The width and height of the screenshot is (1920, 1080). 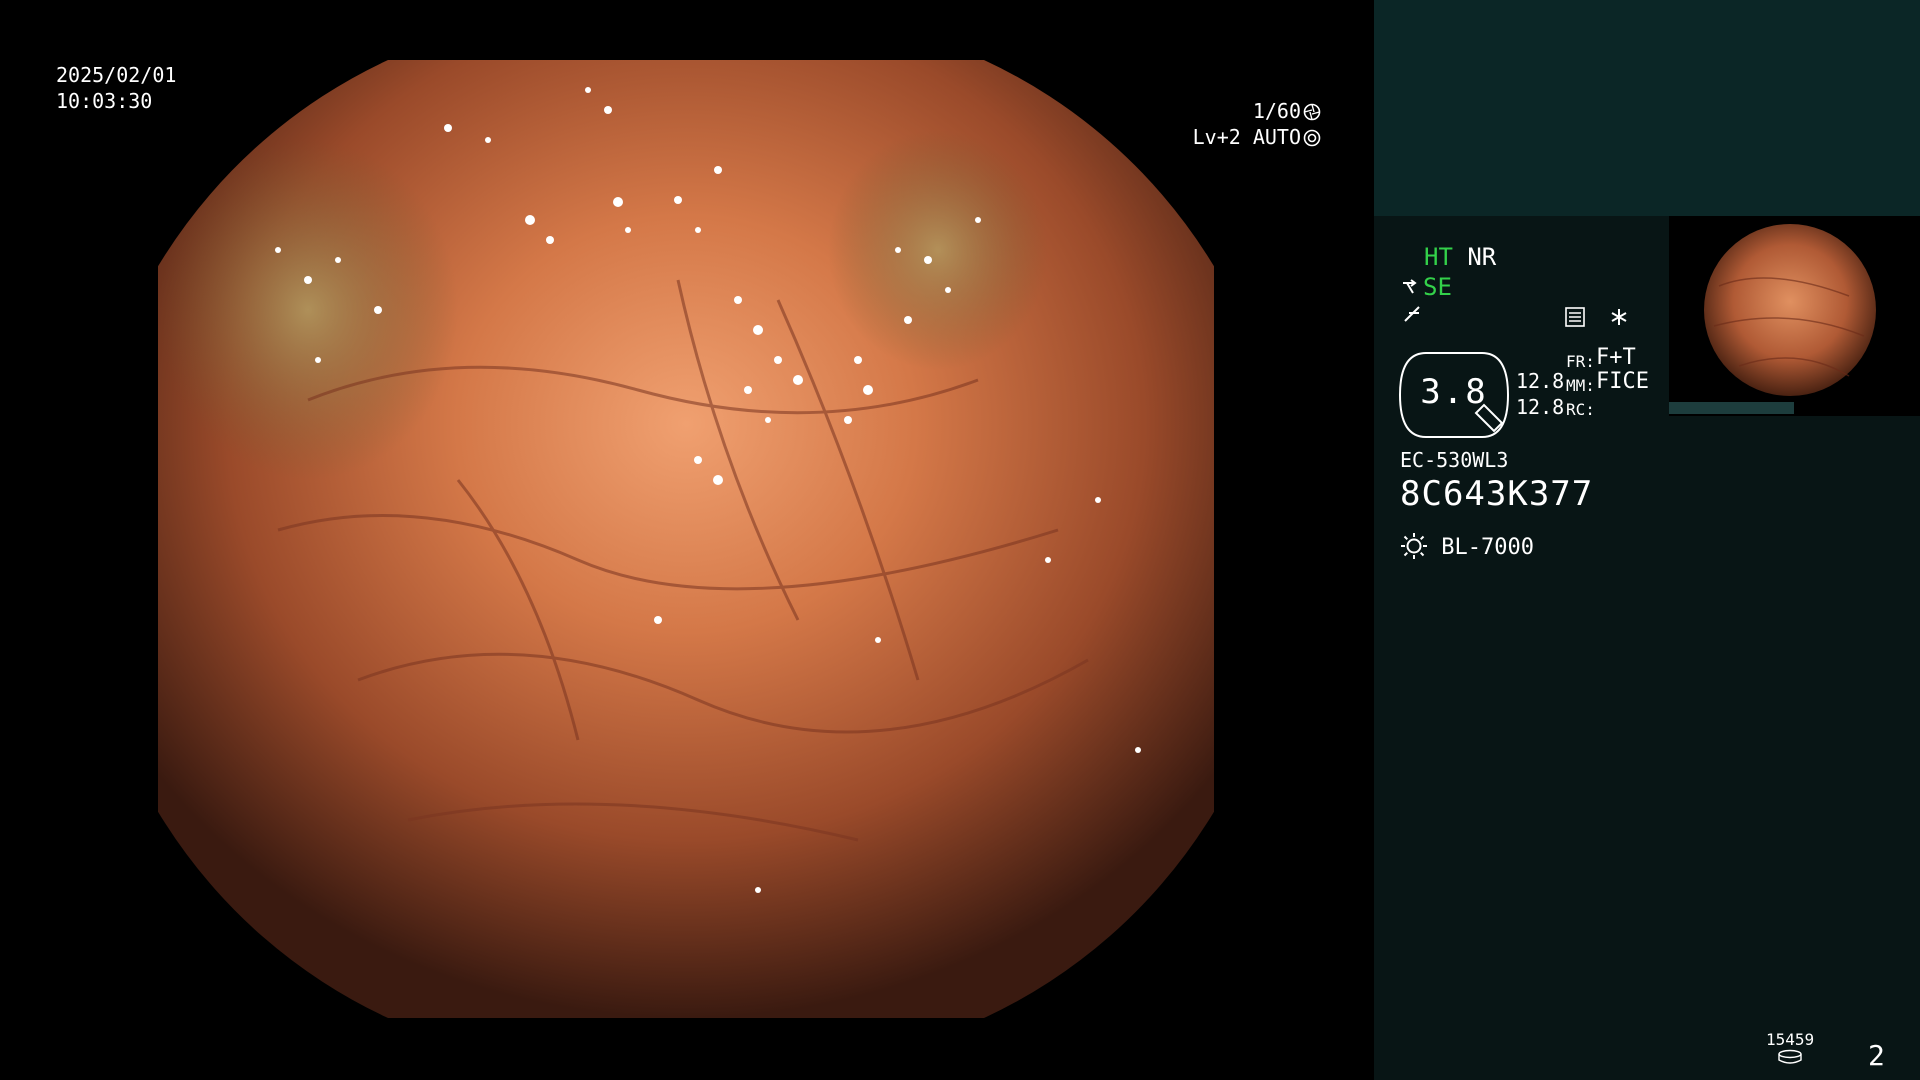 I want to click on light-source-row: BL-7000, so click(x=1467, y=547).